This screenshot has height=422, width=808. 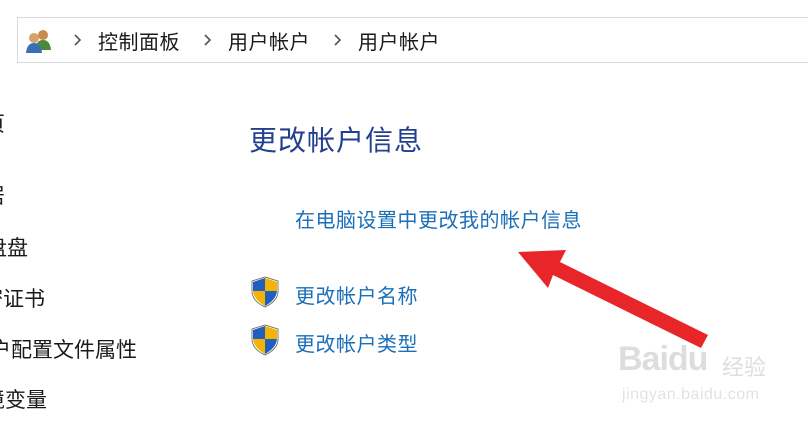 I want to click on watermark-url: jingyan.baidu.com, so click(x=691, y=394).